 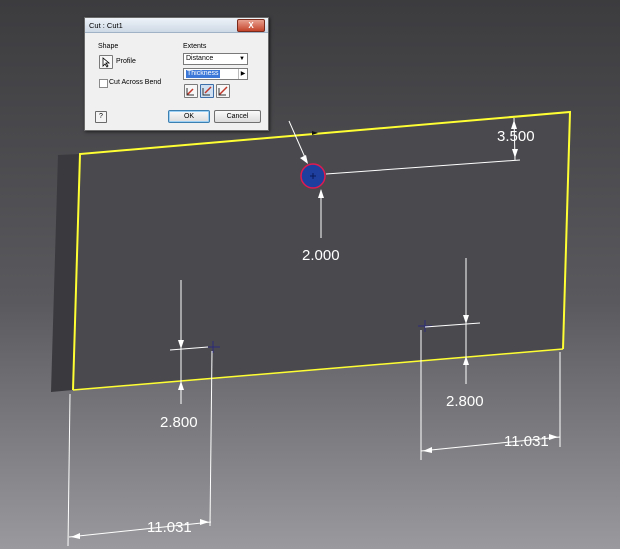 I want to click on direction-1-icon, so click(x=190, y=92).